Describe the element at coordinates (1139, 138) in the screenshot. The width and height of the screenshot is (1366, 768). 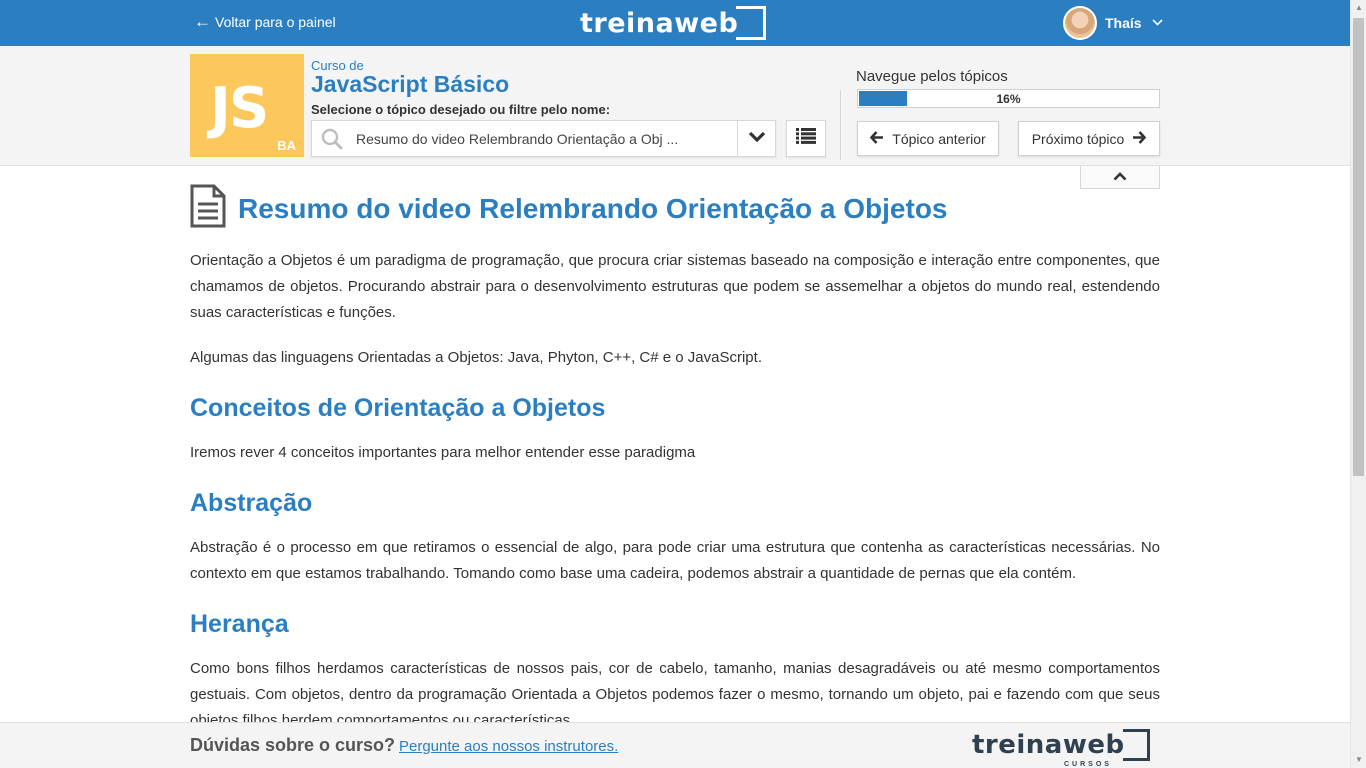
I see `arrow-right-icon` at that location.